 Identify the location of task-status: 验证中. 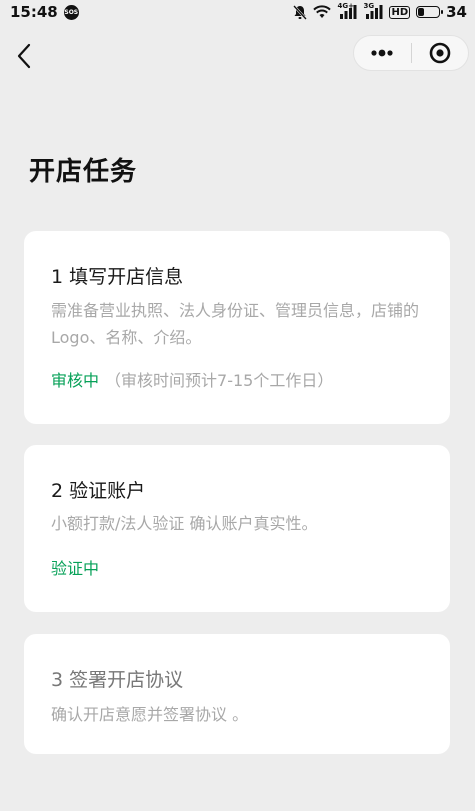
(75, 569).